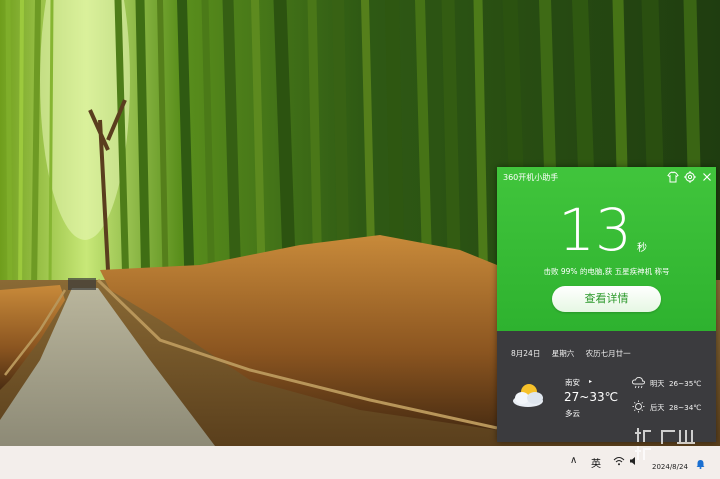 This screenshot has height=479, width=720. Describe the element at coordinates (642, 248) in the screenshot. I see `boot-time-unit: 秒` at that location.